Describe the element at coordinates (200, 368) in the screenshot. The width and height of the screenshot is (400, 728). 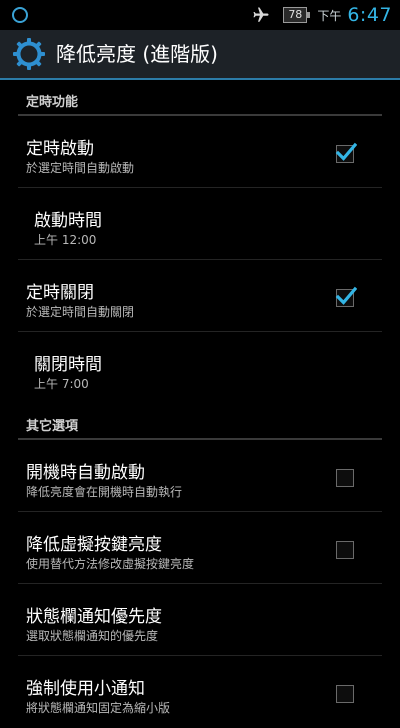
I see `pref-stop-time: 關閉時間 上午 7:00` at that location.